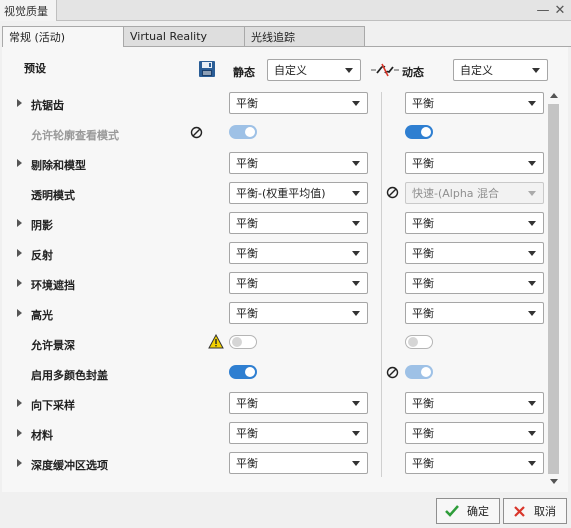 The height and width of the screenshot is (528, 571). Describe the element at coordinates (298, 253) in the screenshot. I see `reflections-static-dropdown: 平衡` at that location.